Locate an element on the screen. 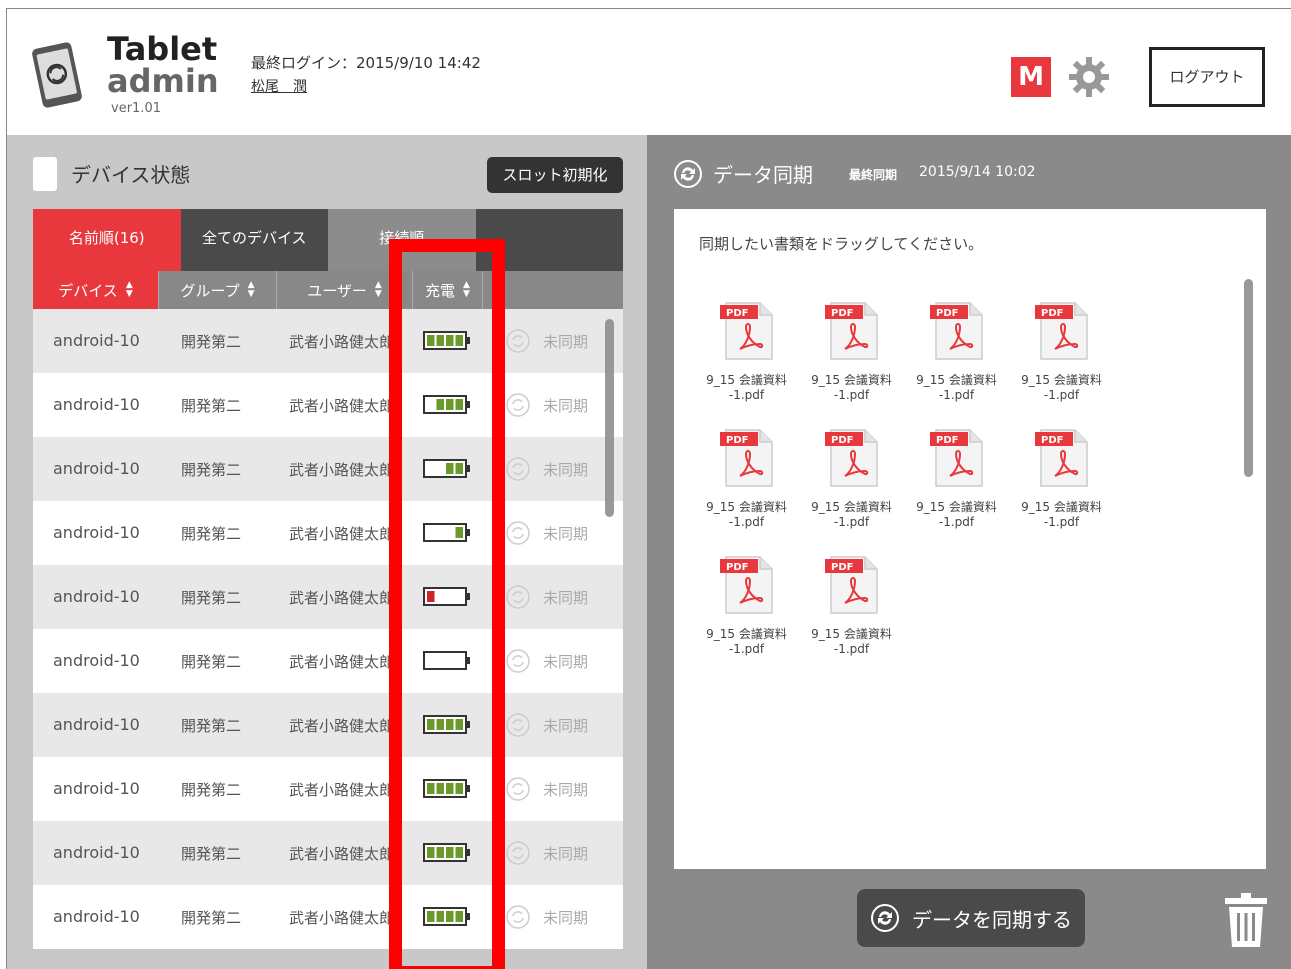 The image size is (1291, 969). device-panel-title: デバイス状態 is located at coordinates (131, 175).